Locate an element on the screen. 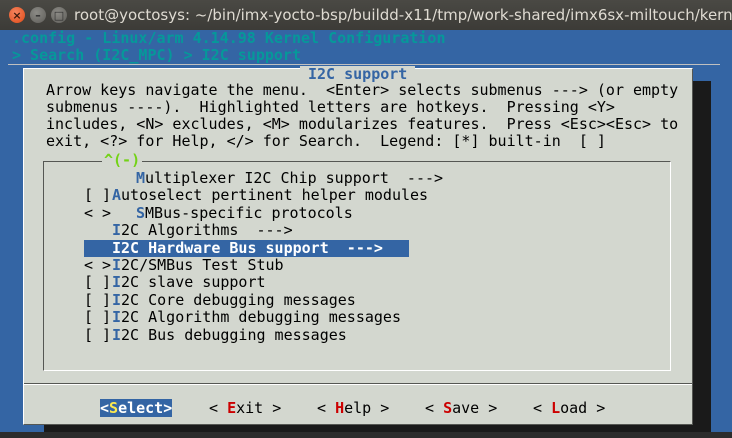 This screenshot has width=732, height=438. help-button: < Help > is located at coordinates (353, 408).